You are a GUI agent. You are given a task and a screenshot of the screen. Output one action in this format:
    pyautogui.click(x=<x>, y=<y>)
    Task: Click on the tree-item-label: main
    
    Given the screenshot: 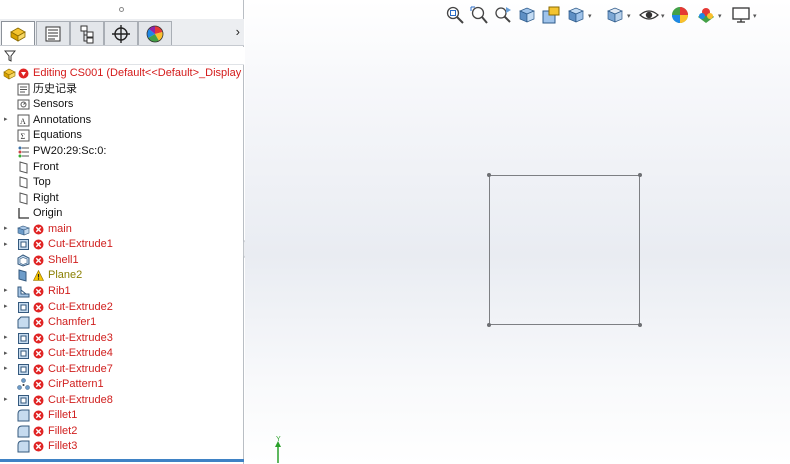 What is the action you would take?
    pyautogui.click(x=60, y=228)
    